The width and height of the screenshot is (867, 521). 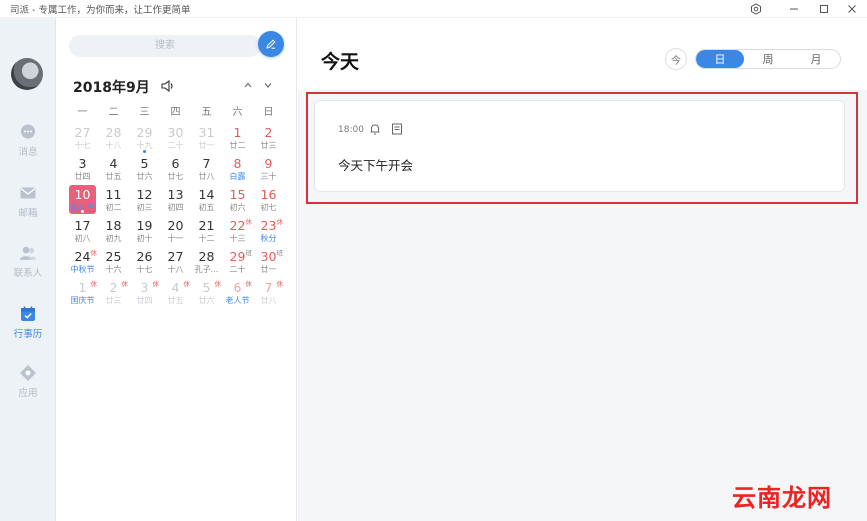 I want to click on day-number: 5, so click(x=144, y=163).